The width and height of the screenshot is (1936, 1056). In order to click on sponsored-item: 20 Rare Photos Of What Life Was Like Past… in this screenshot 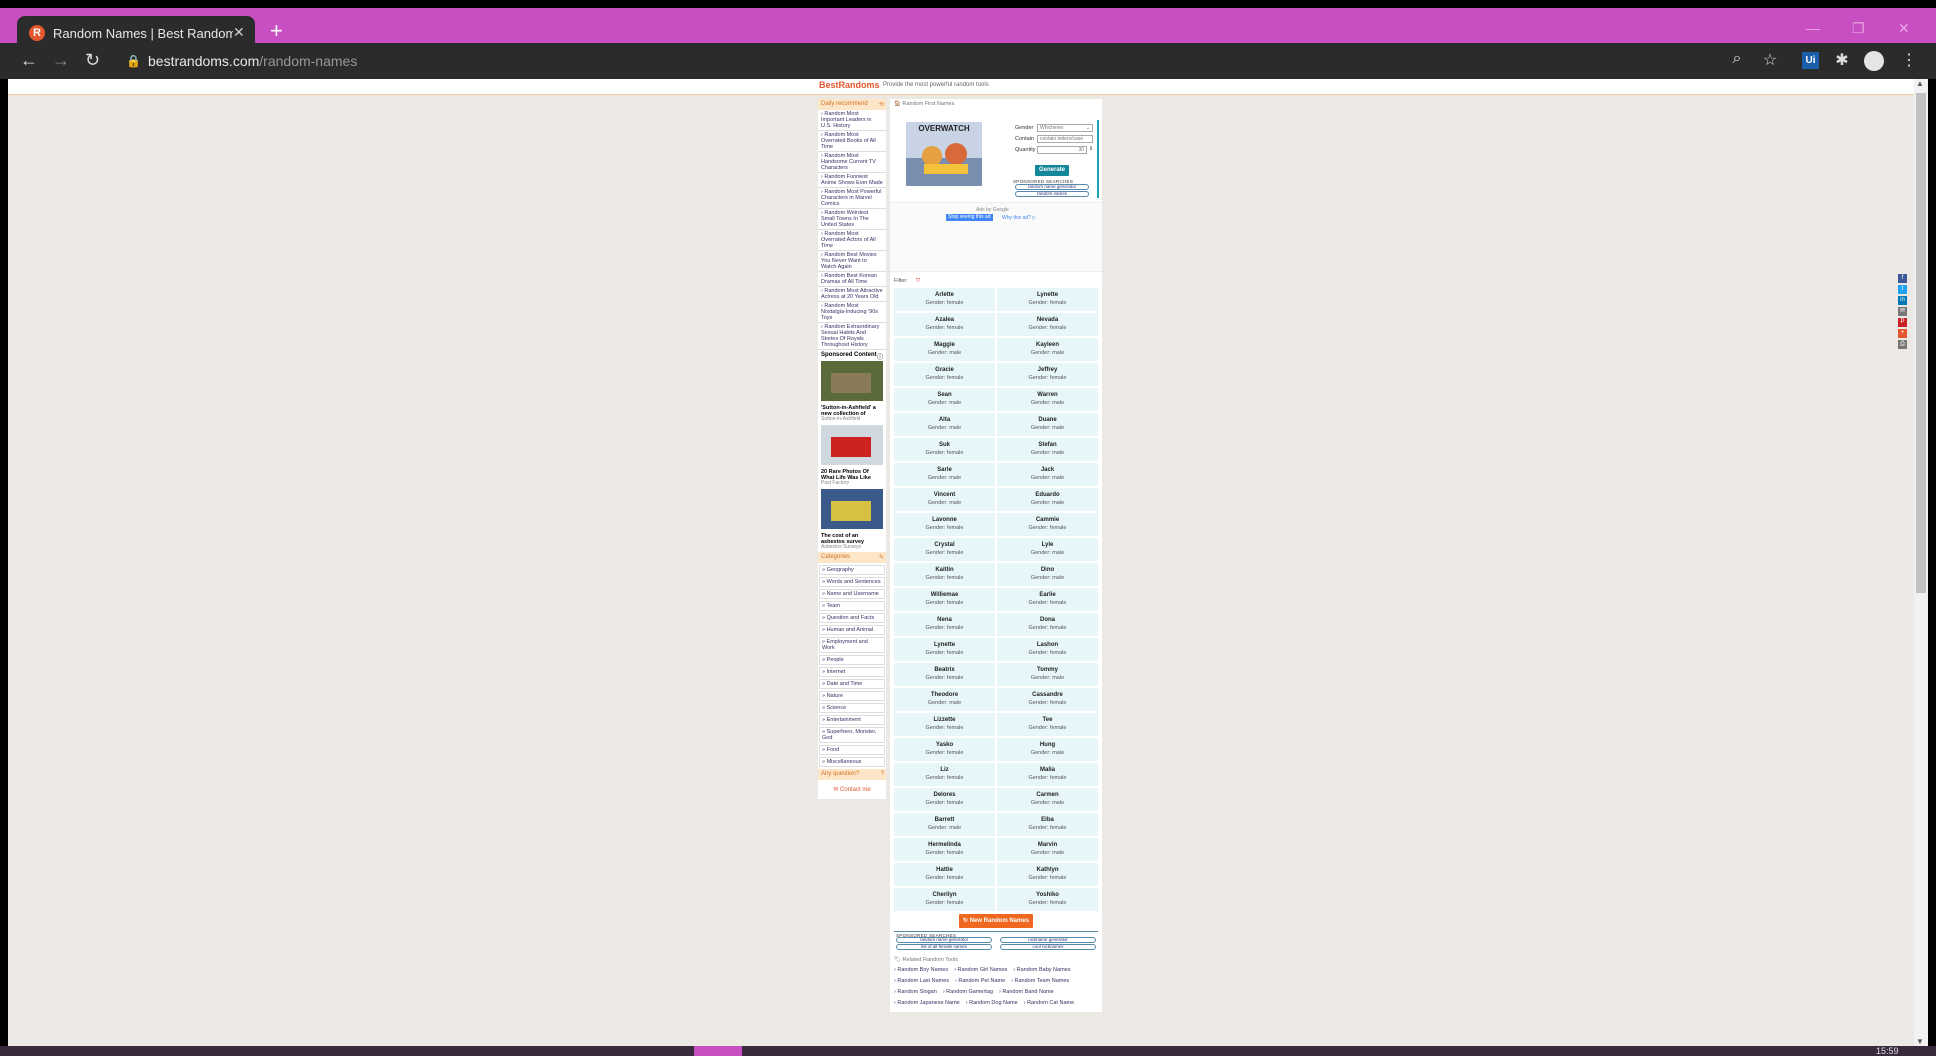, I will do `click(852, 454)`.